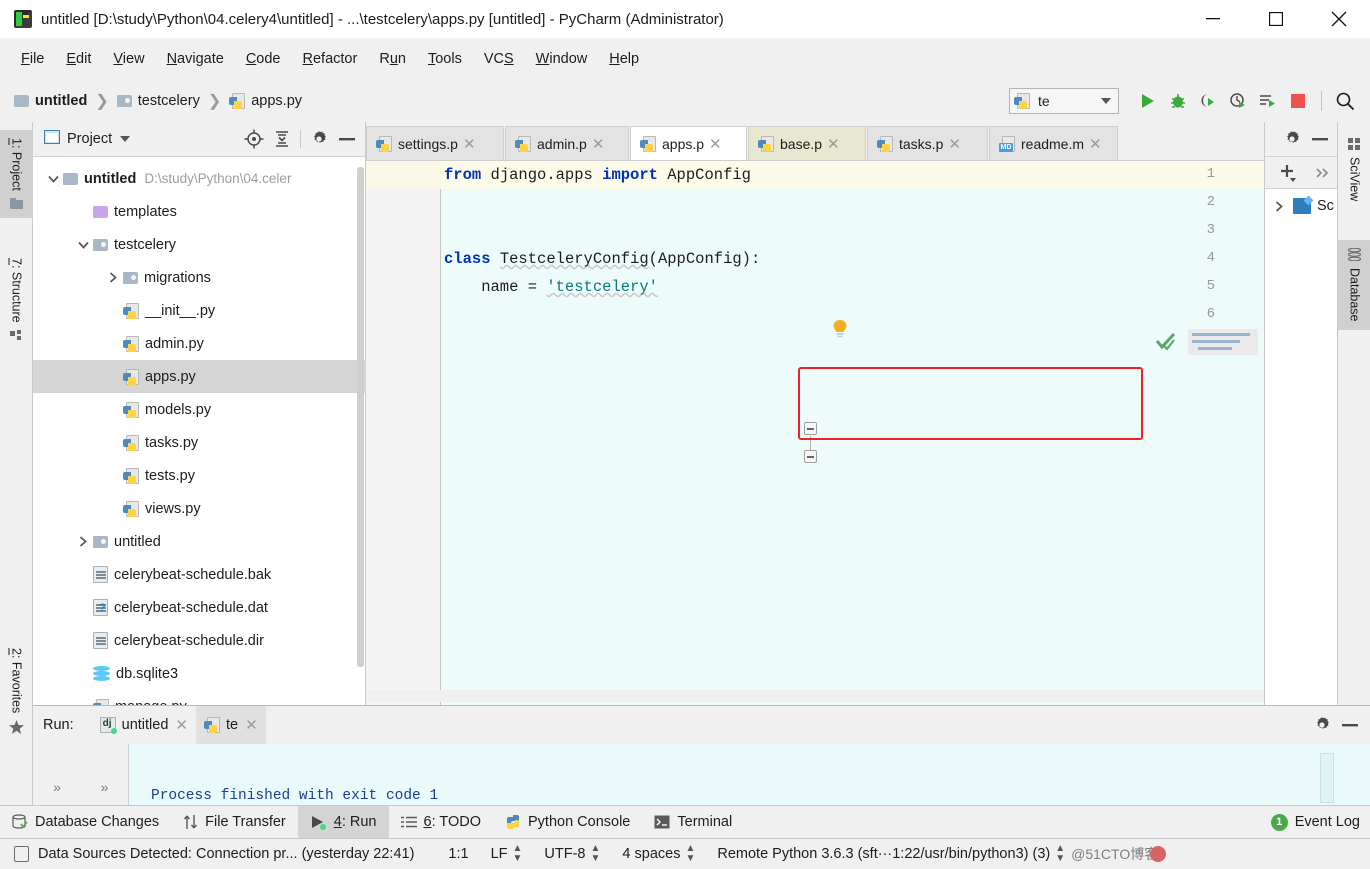 The image size is (1370, 869). Describe the element at coordinates (1148, 101) in the screenshot. I see `run-button` at that location.